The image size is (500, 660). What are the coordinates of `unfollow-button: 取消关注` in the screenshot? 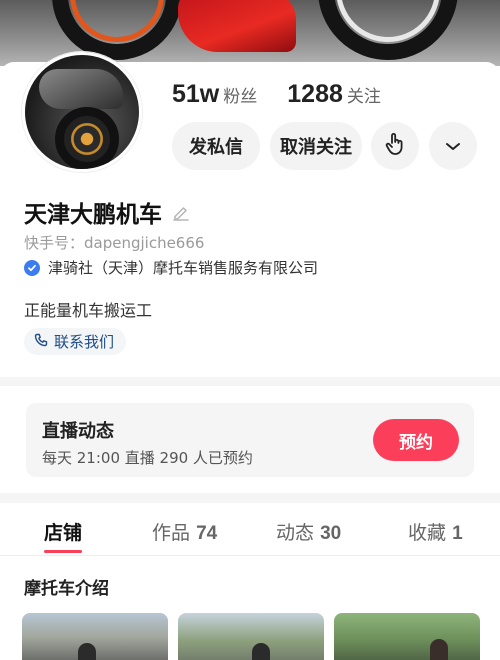 It's located at (316, 146).